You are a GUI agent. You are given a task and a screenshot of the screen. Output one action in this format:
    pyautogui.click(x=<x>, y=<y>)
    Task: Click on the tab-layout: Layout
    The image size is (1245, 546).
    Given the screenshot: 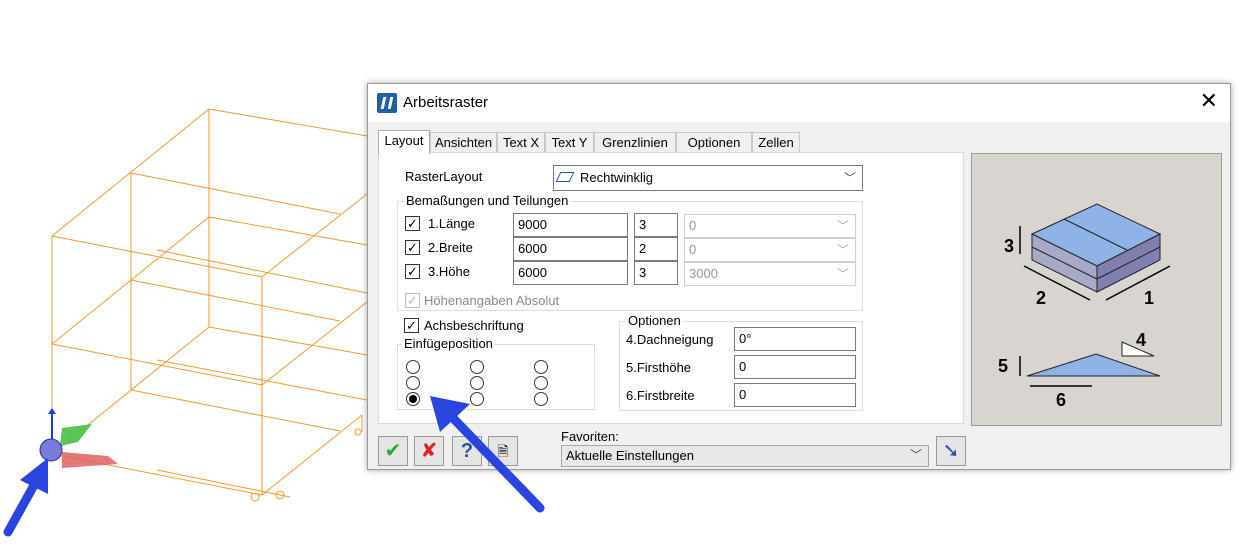 What is the action you would take?
    pyautogui.click(x=404, y=142)
    